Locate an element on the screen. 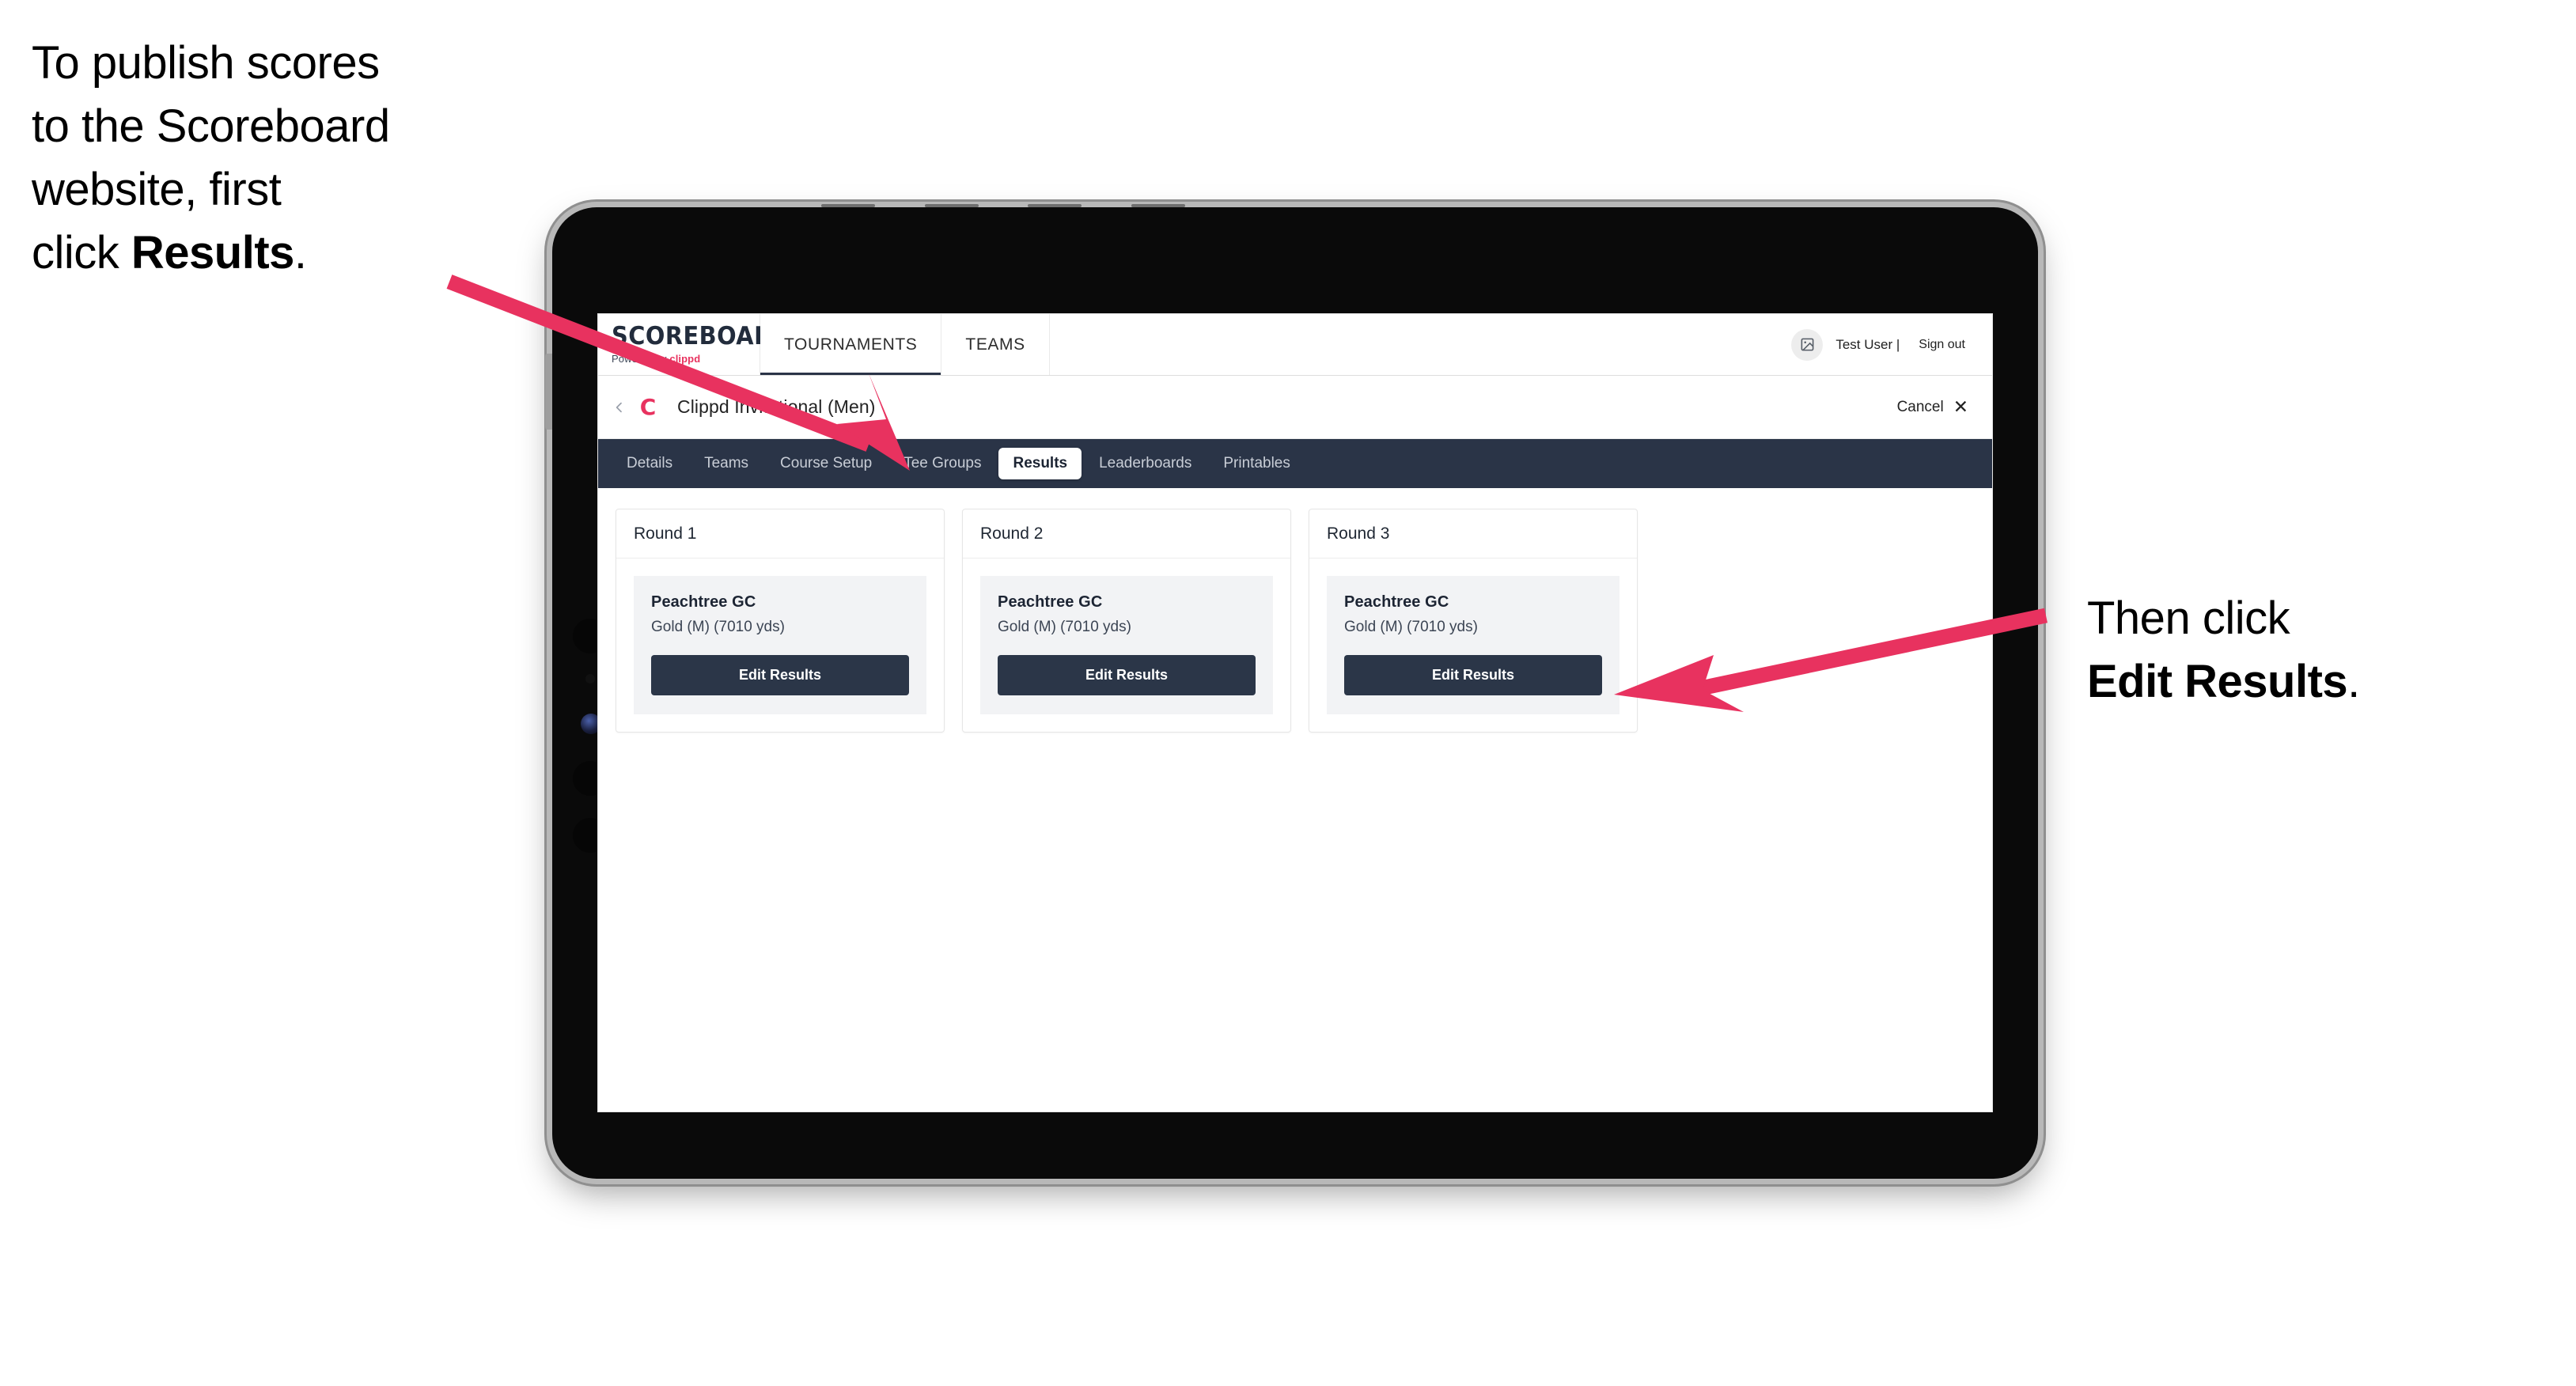 This screenshot has height=1386, width=2576. tab-leaderboards: Leaderboards is located at coordinates (1145, 464).